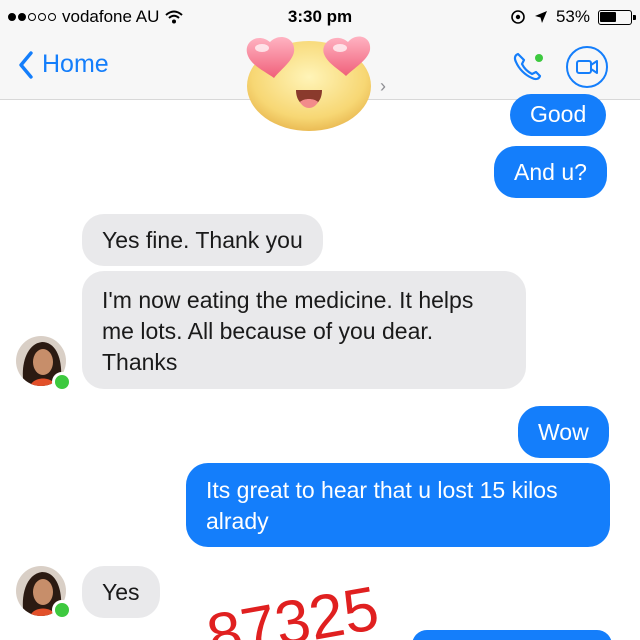  I want to click on phone-icon, so click(528, 66).